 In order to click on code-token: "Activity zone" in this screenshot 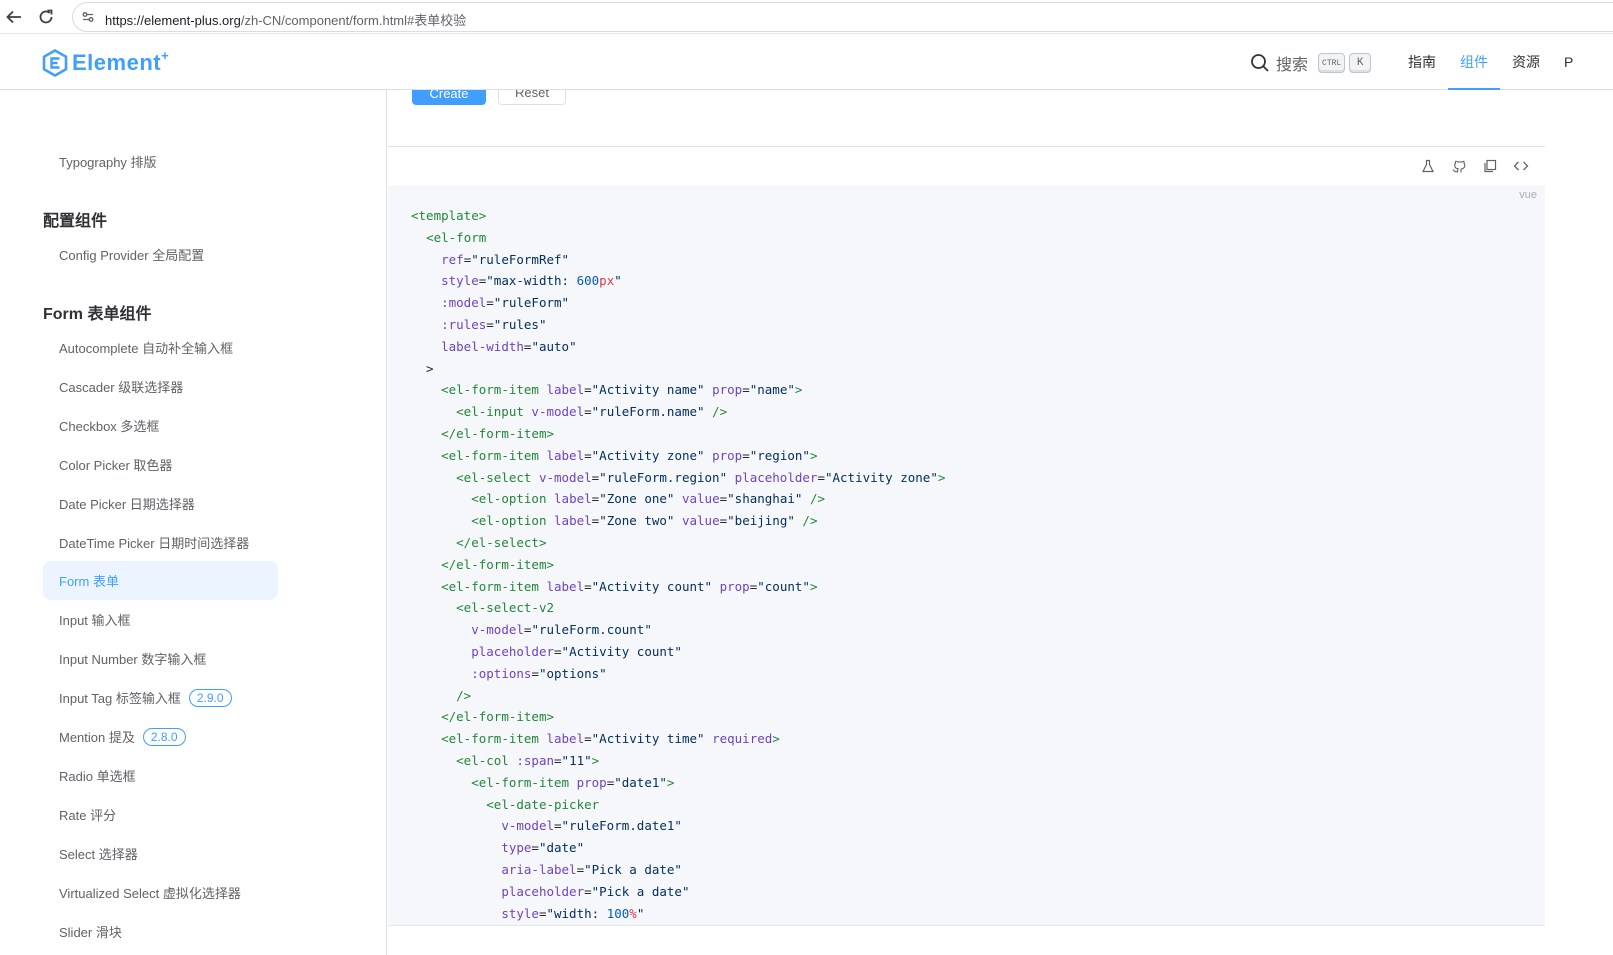, I will do `click(648, 455)`.